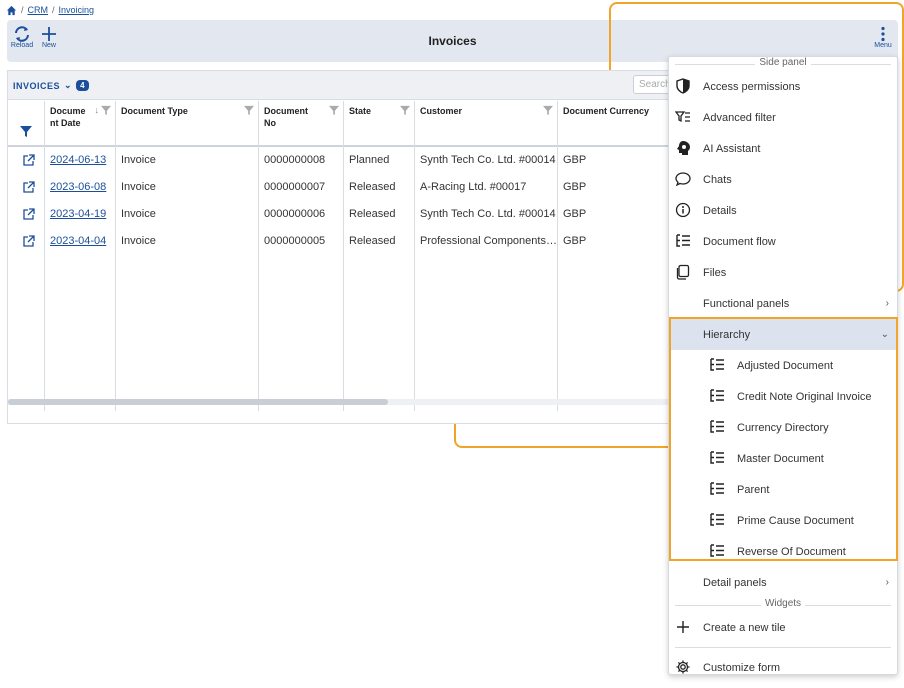  I want to click on table-cell: 2023-04-04, so click(80, 241).